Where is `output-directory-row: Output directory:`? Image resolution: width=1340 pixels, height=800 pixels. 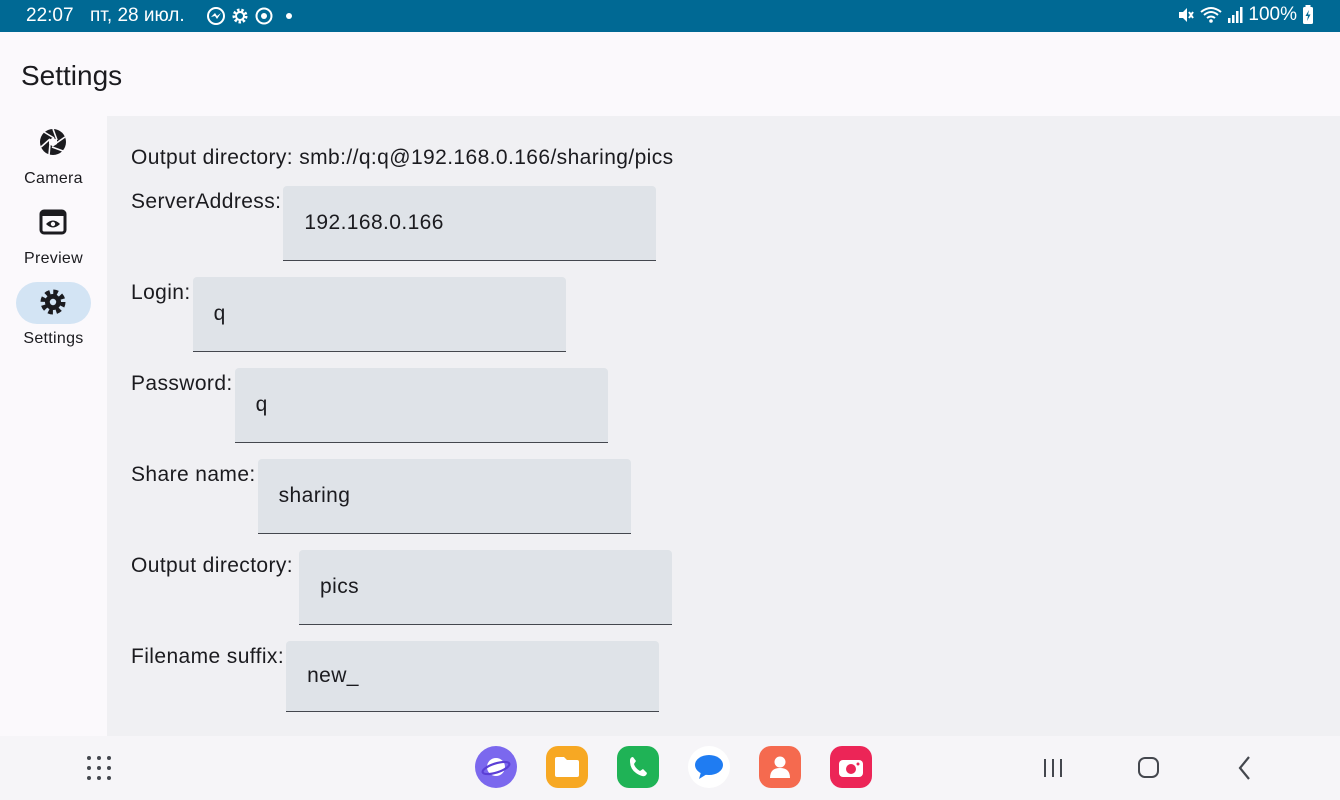
output-directory-row: Output directory: is located at coordinates (402, 587).